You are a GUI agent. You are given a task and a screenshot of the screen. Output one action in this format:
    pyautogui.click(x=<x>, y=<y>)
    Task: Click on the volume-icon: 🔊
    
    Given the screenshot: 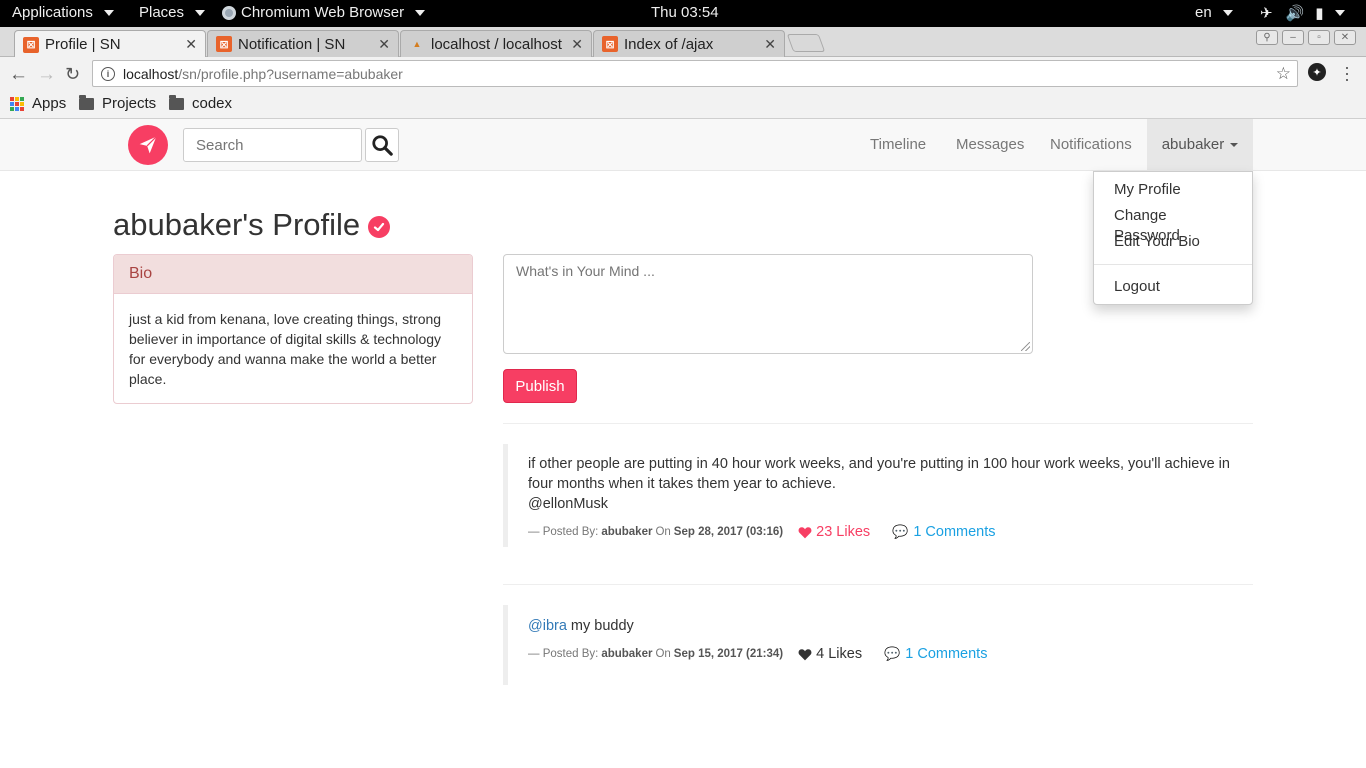 What is the action you would take?
    pyautogui.click(x=1295, y=13)
    